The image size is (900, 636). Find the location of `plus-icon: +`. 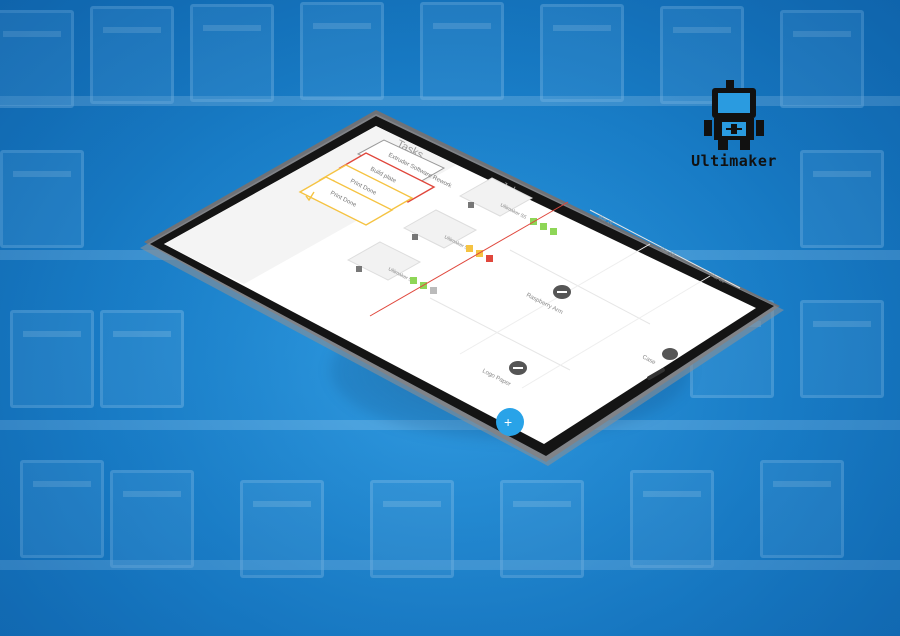

plus-icon: + is located at coordinates (508, 422).